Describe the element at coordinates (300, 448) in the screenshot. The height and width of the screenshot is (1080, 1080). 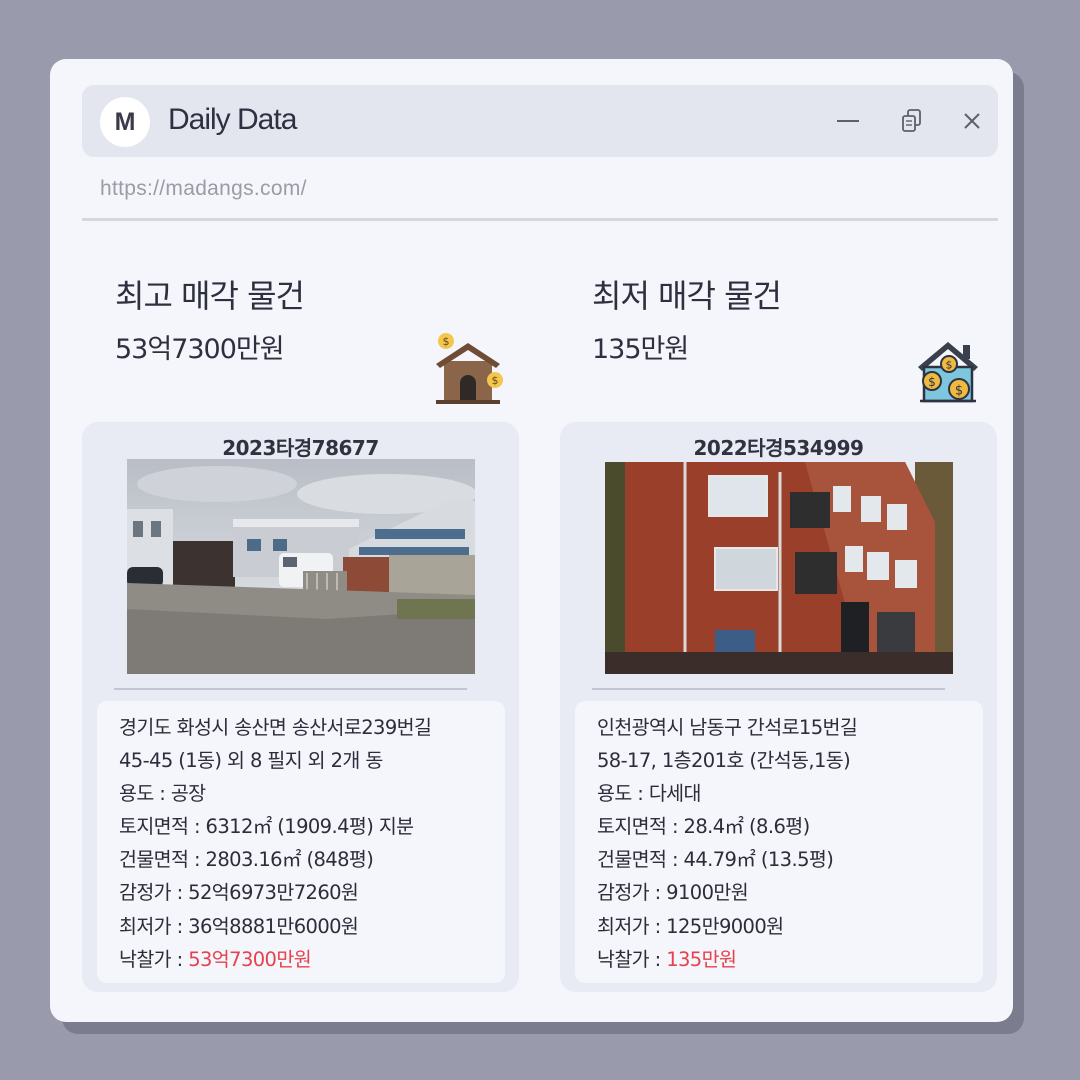
I see `case-number: 2023타경78677` at that location.